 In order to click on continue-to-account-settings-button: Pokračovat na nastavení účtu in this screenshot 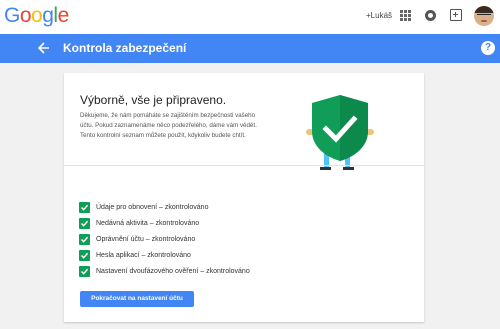, I will do `click(137, 299)`.